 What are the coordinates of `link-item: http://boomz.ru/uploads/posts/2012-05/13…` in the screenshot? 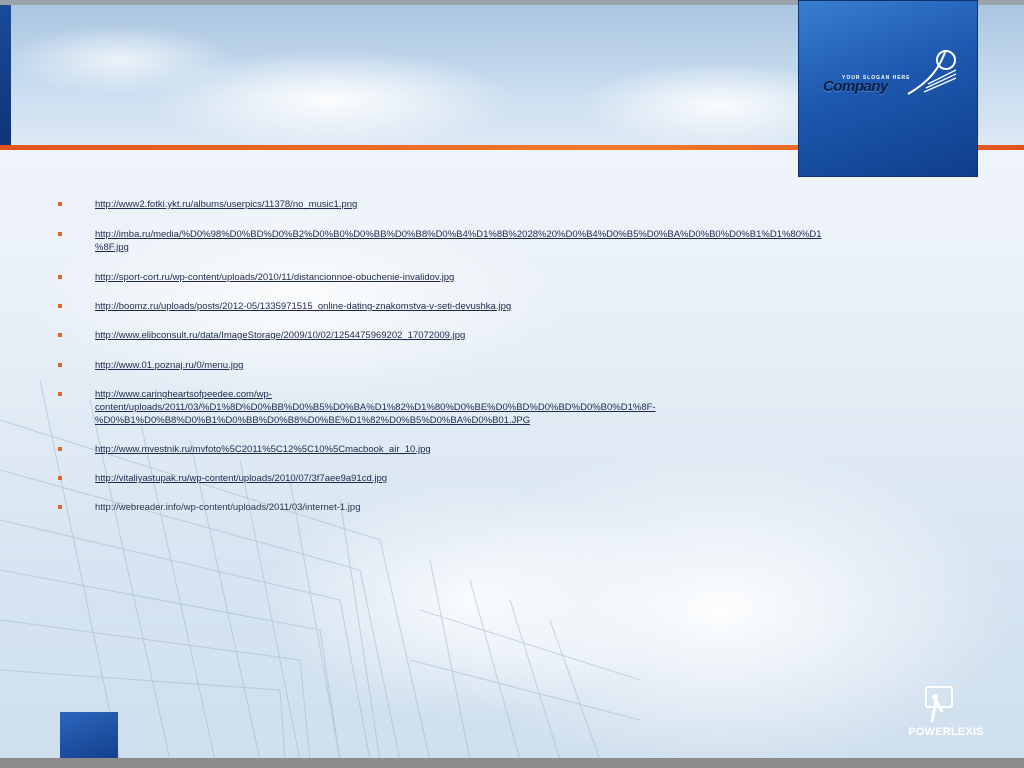 It's located at (519, 306).